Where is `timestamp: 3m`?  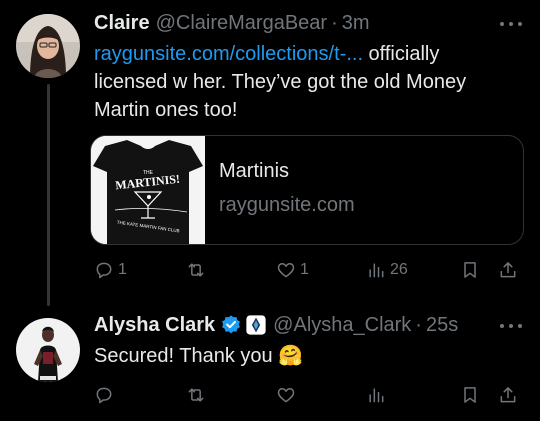 timestamp: 3m is located at coordinates (356, 23).